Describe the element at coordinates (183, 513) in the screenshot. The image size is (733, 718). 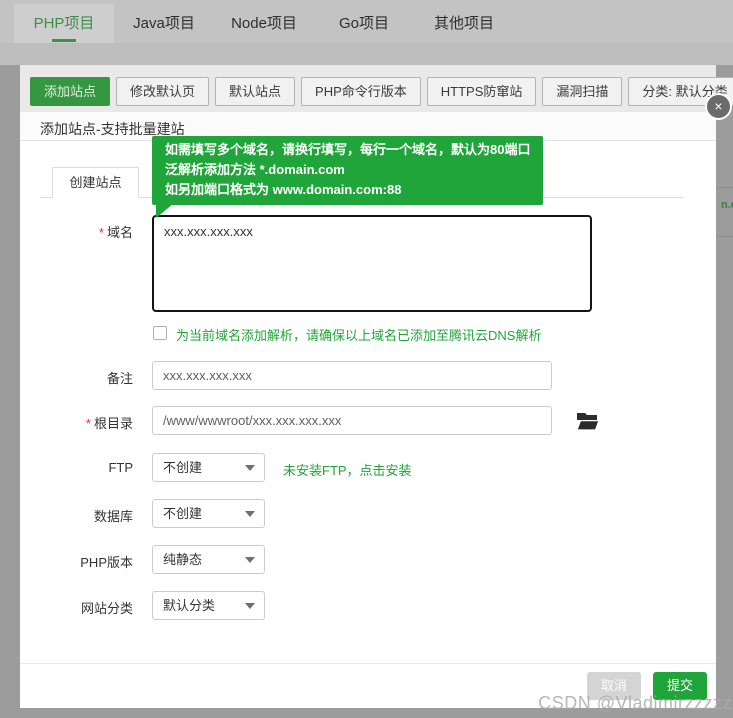
I see `database-select-value: 不创建` at that location.